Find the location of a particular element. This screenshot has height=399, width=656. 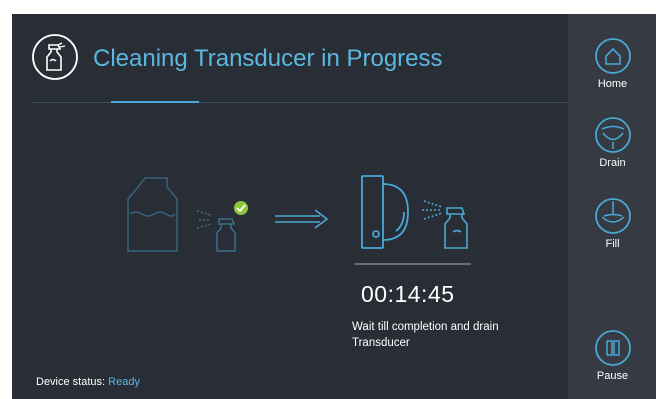

transducer-icon is located at coordinates (385, 212).